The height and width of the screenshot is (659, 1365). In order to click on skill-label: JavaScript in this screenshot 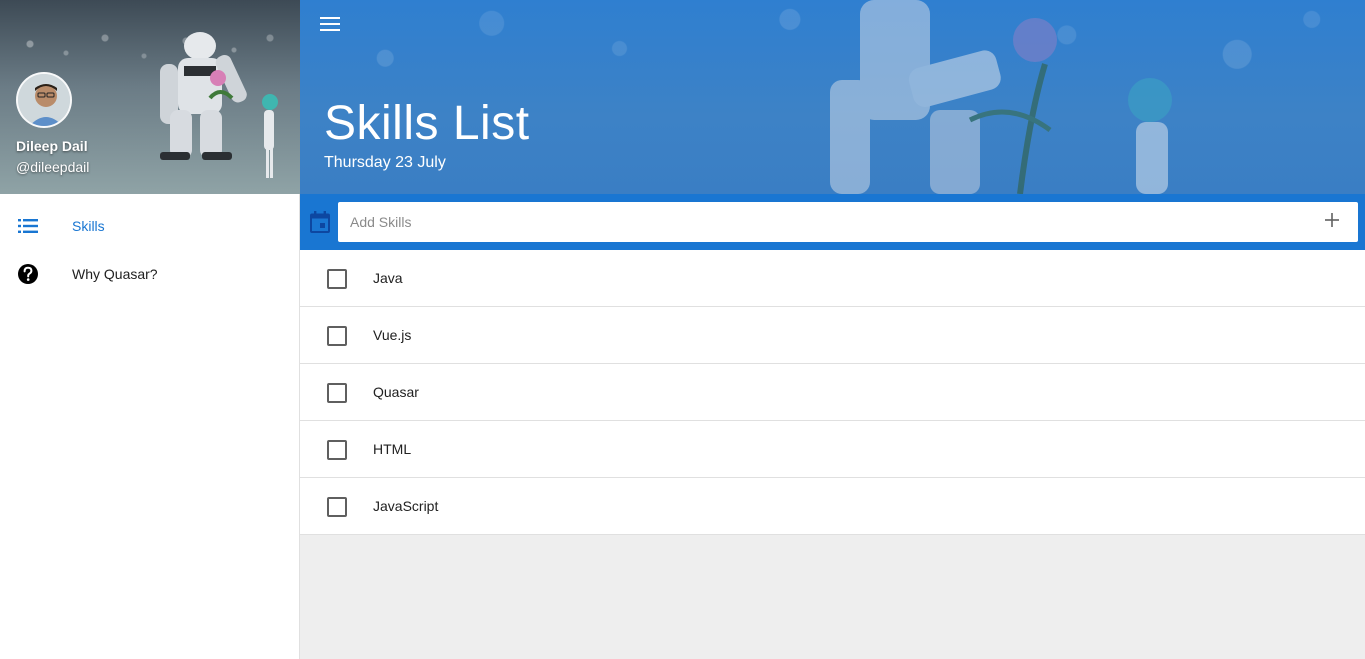, I will do `click(406, 506)`.